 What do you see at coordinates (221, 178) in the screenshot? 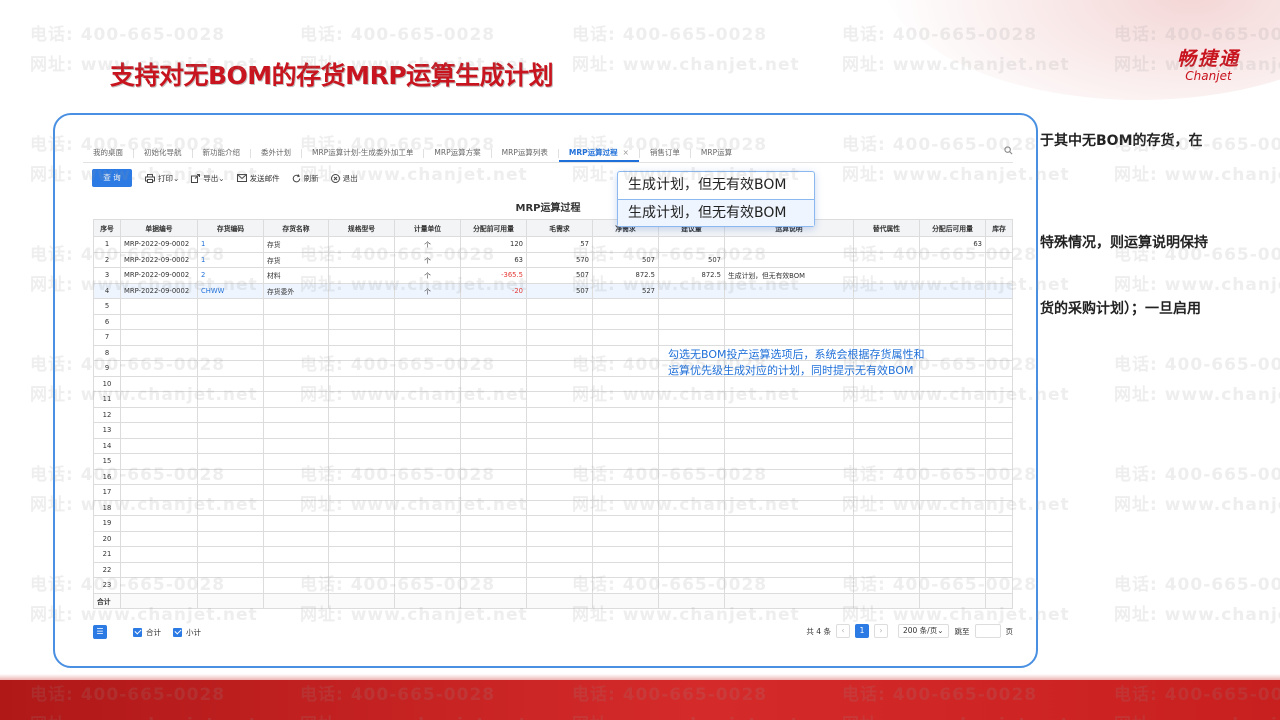
I see `chevron-down-icon: ⌄` at bounding box center [221, 178].